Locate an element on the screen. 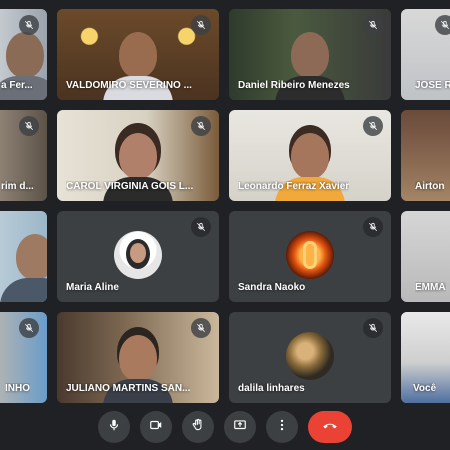  participant-tile: dalila linhares is located at coordinates (310, 357).